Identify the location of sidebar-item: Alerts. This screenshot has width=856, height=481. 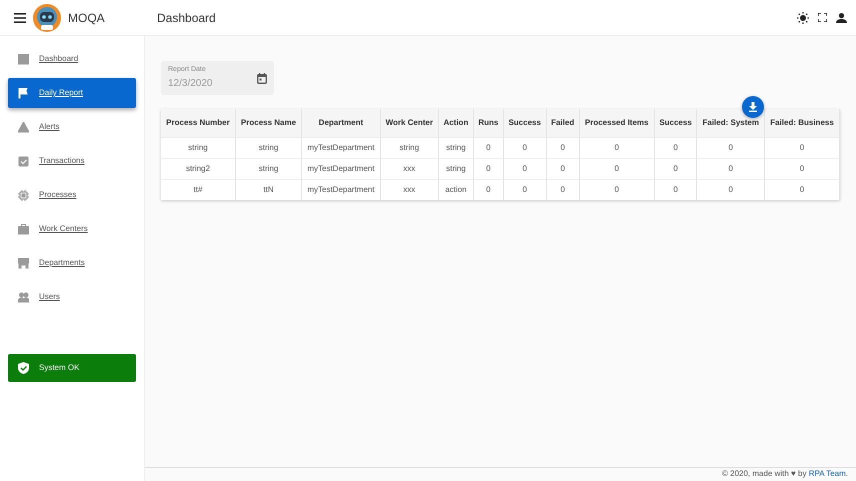
(72, 127).